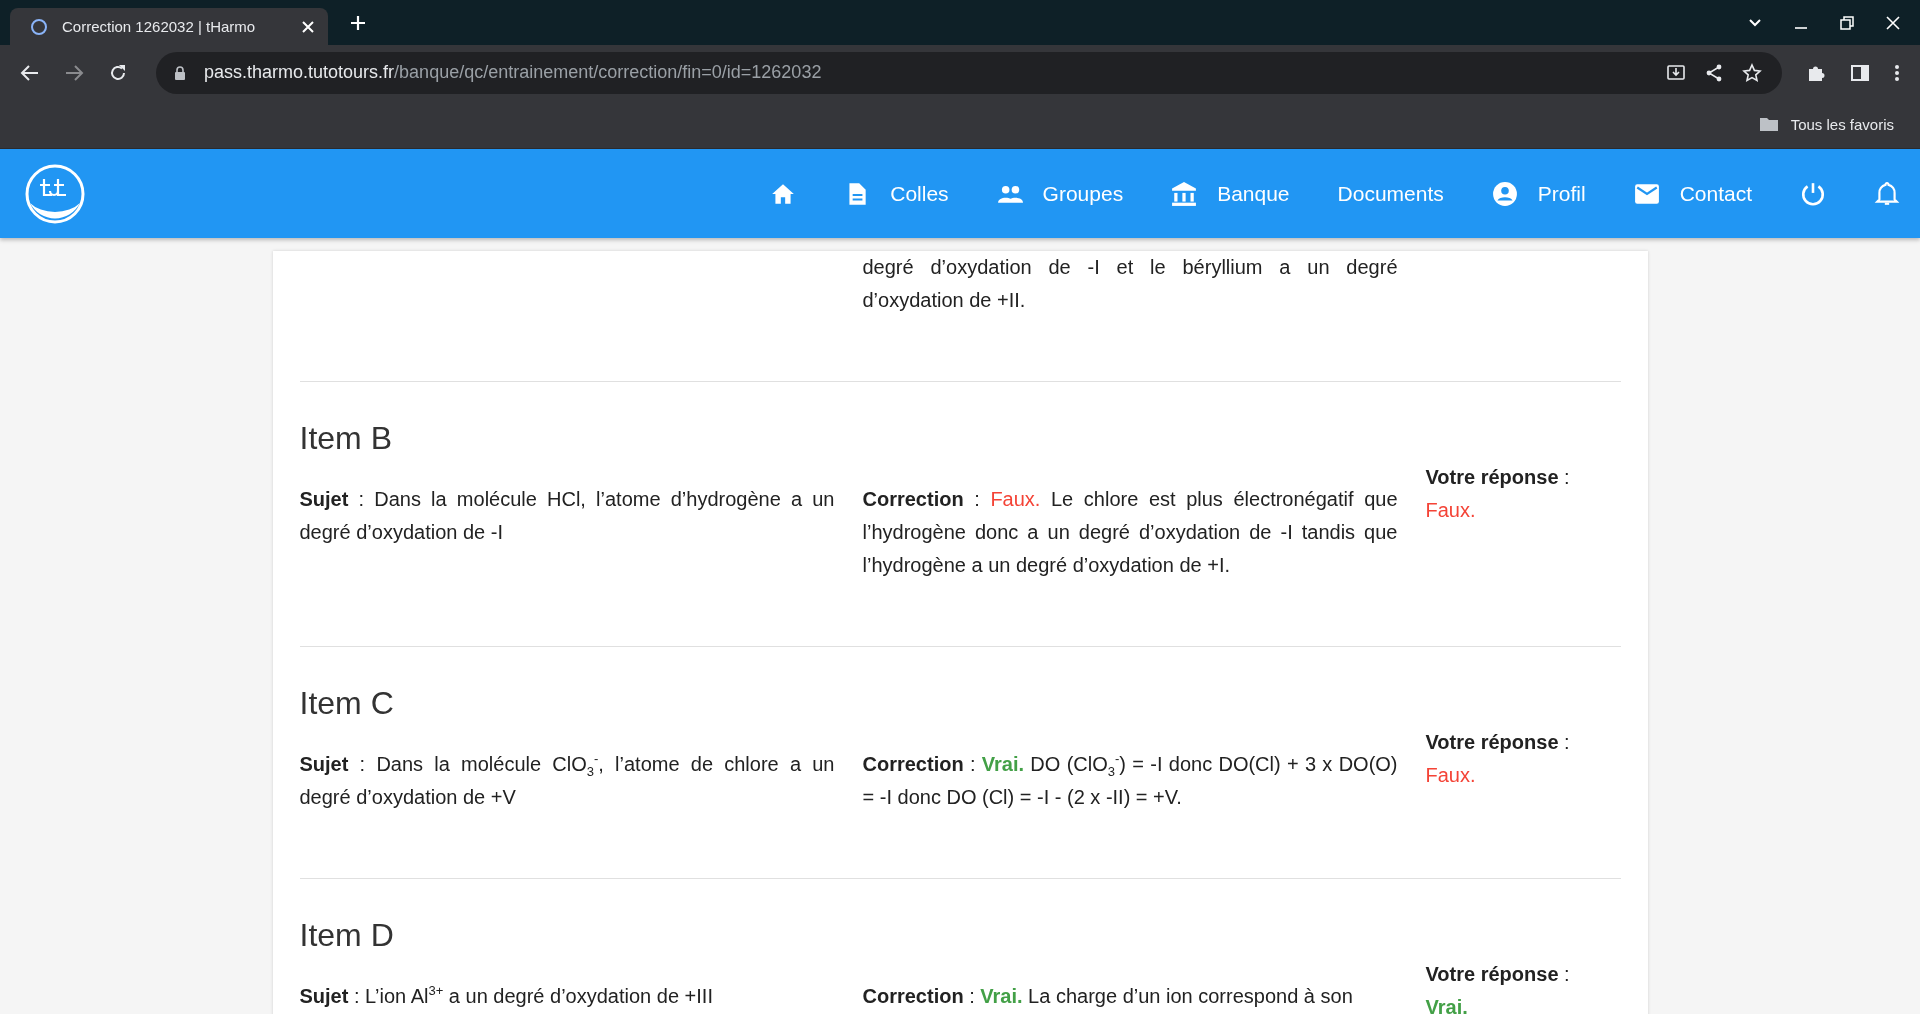 The height and width of the screenshot is (1014, 1920). I want to click on globe-icon, so click(39, 26).